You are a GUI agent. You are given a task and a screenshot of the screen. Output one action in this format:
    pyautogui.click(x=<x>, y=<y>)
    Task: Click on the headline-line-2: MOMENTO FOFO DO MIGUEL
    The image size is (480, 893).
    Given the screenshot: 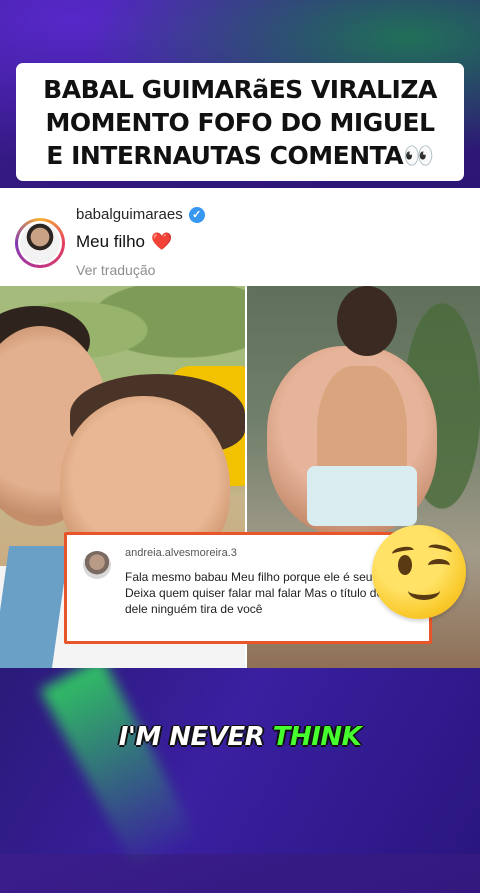 What is the action you would take?
    pyautogui.click(x=240, y=122)
    